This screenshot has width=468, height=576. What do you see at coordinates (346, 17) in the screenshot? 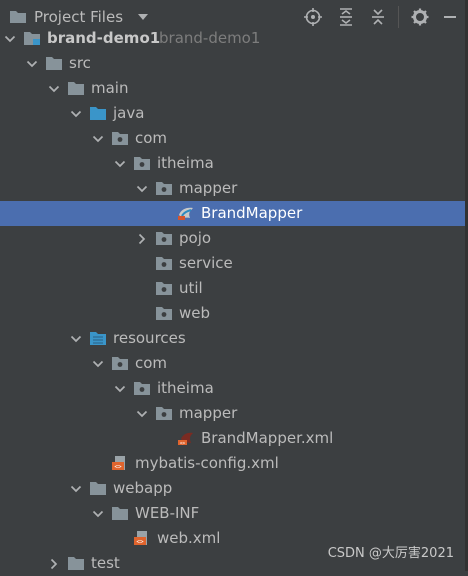
I see `expand-all-icon` at bounding box center [346, 17].